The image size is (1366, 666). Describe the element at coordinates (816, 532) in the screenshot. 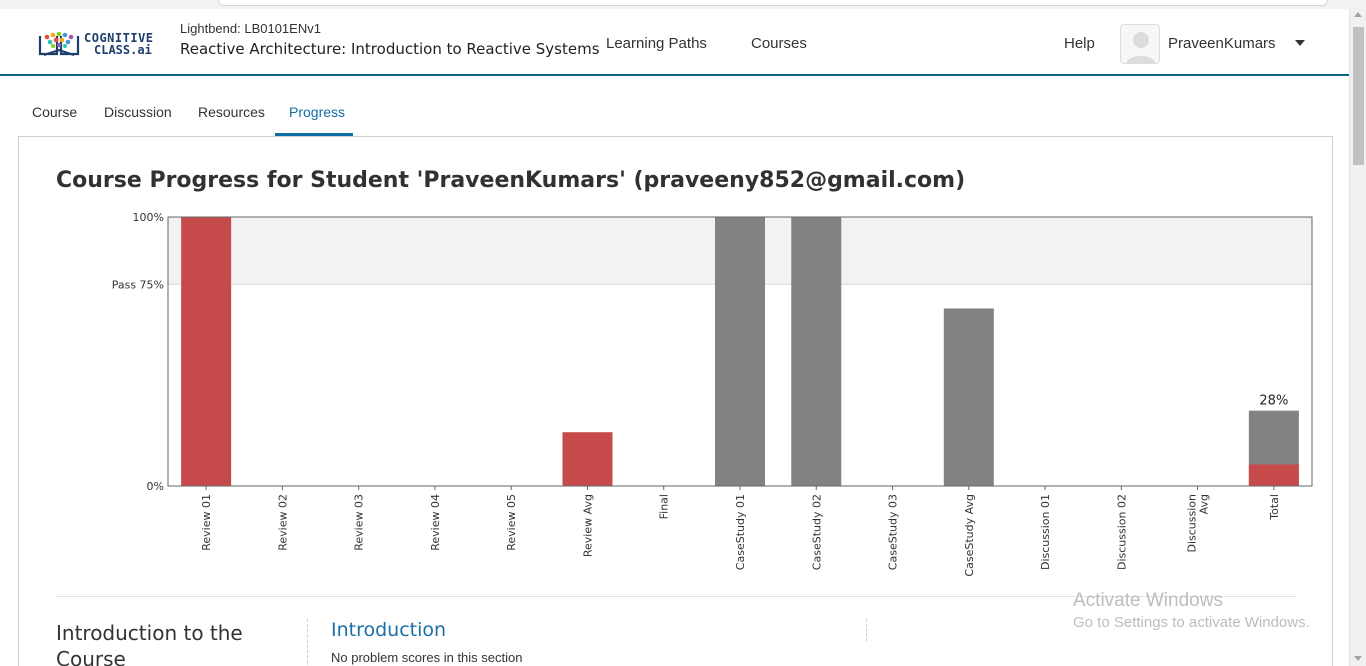

I see `x-tick-label: CaseStudy 02` at that location.